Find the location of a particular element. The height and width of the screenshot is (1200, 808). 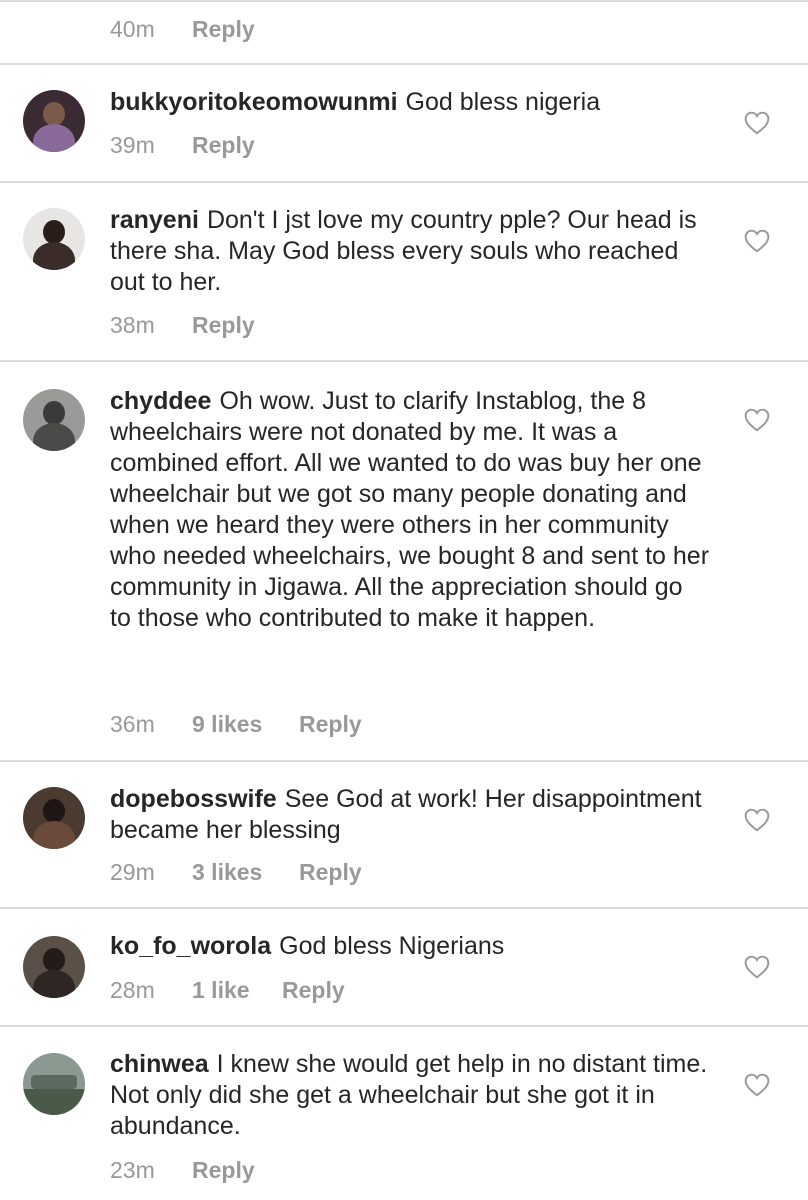

comment-username: dopebosswife is located at coordinates (193, 799).